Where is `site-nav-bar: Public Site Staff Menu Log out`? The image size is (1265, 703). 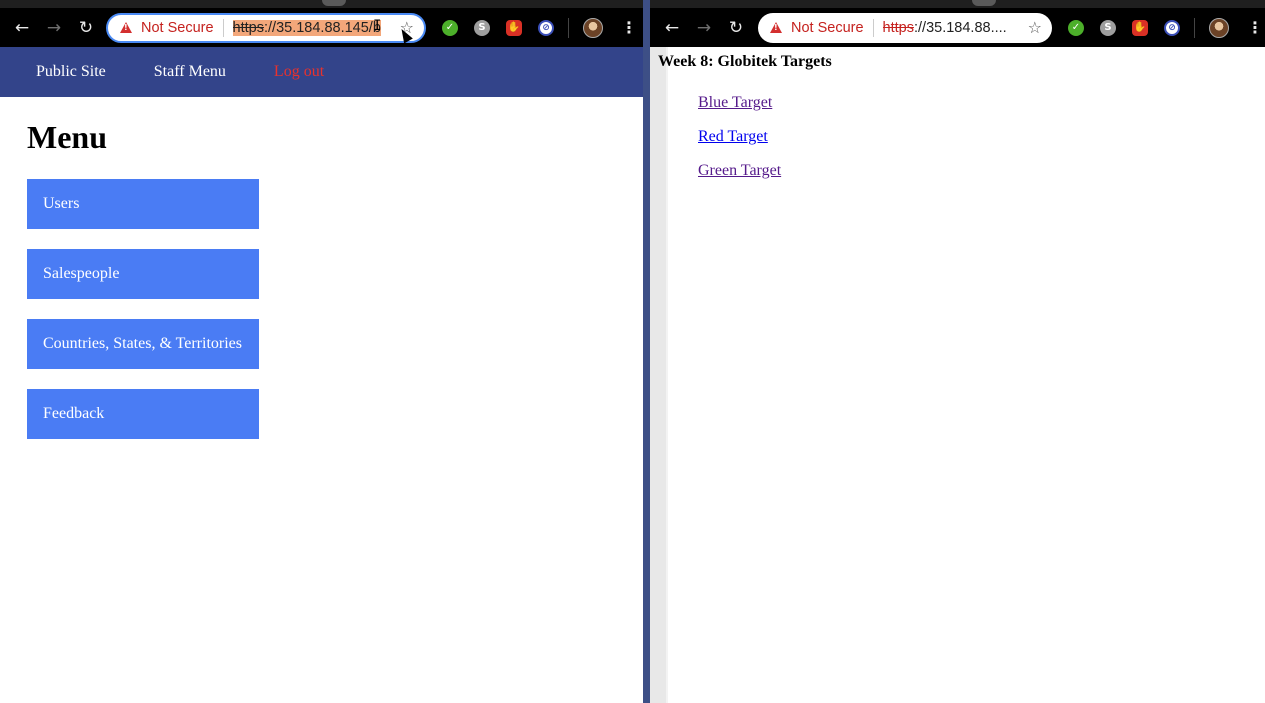
site-nav-bar: Public Site Staff Menu Log out is located at coordinates (321, 72).